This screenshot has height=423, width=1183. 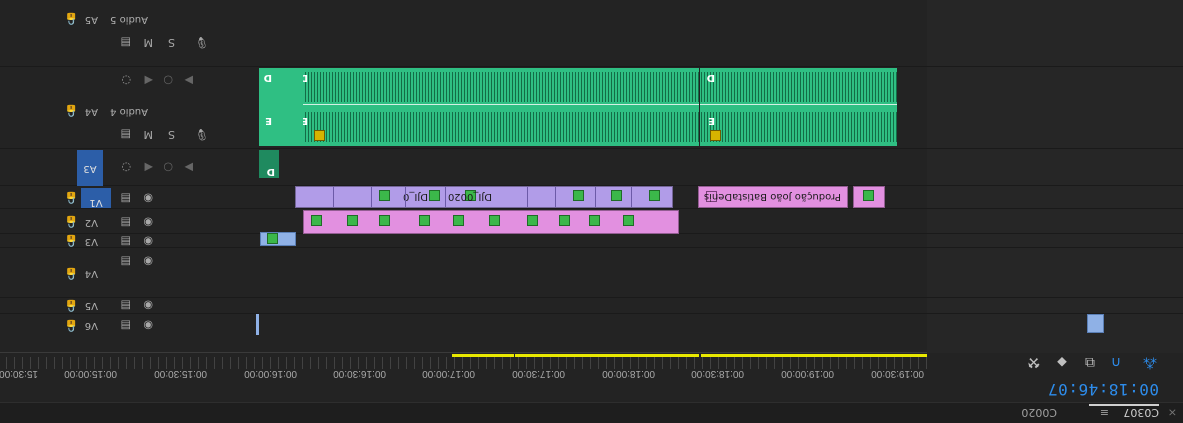 I want to click on voice-icon: ◌, so click(x=126, y=167).